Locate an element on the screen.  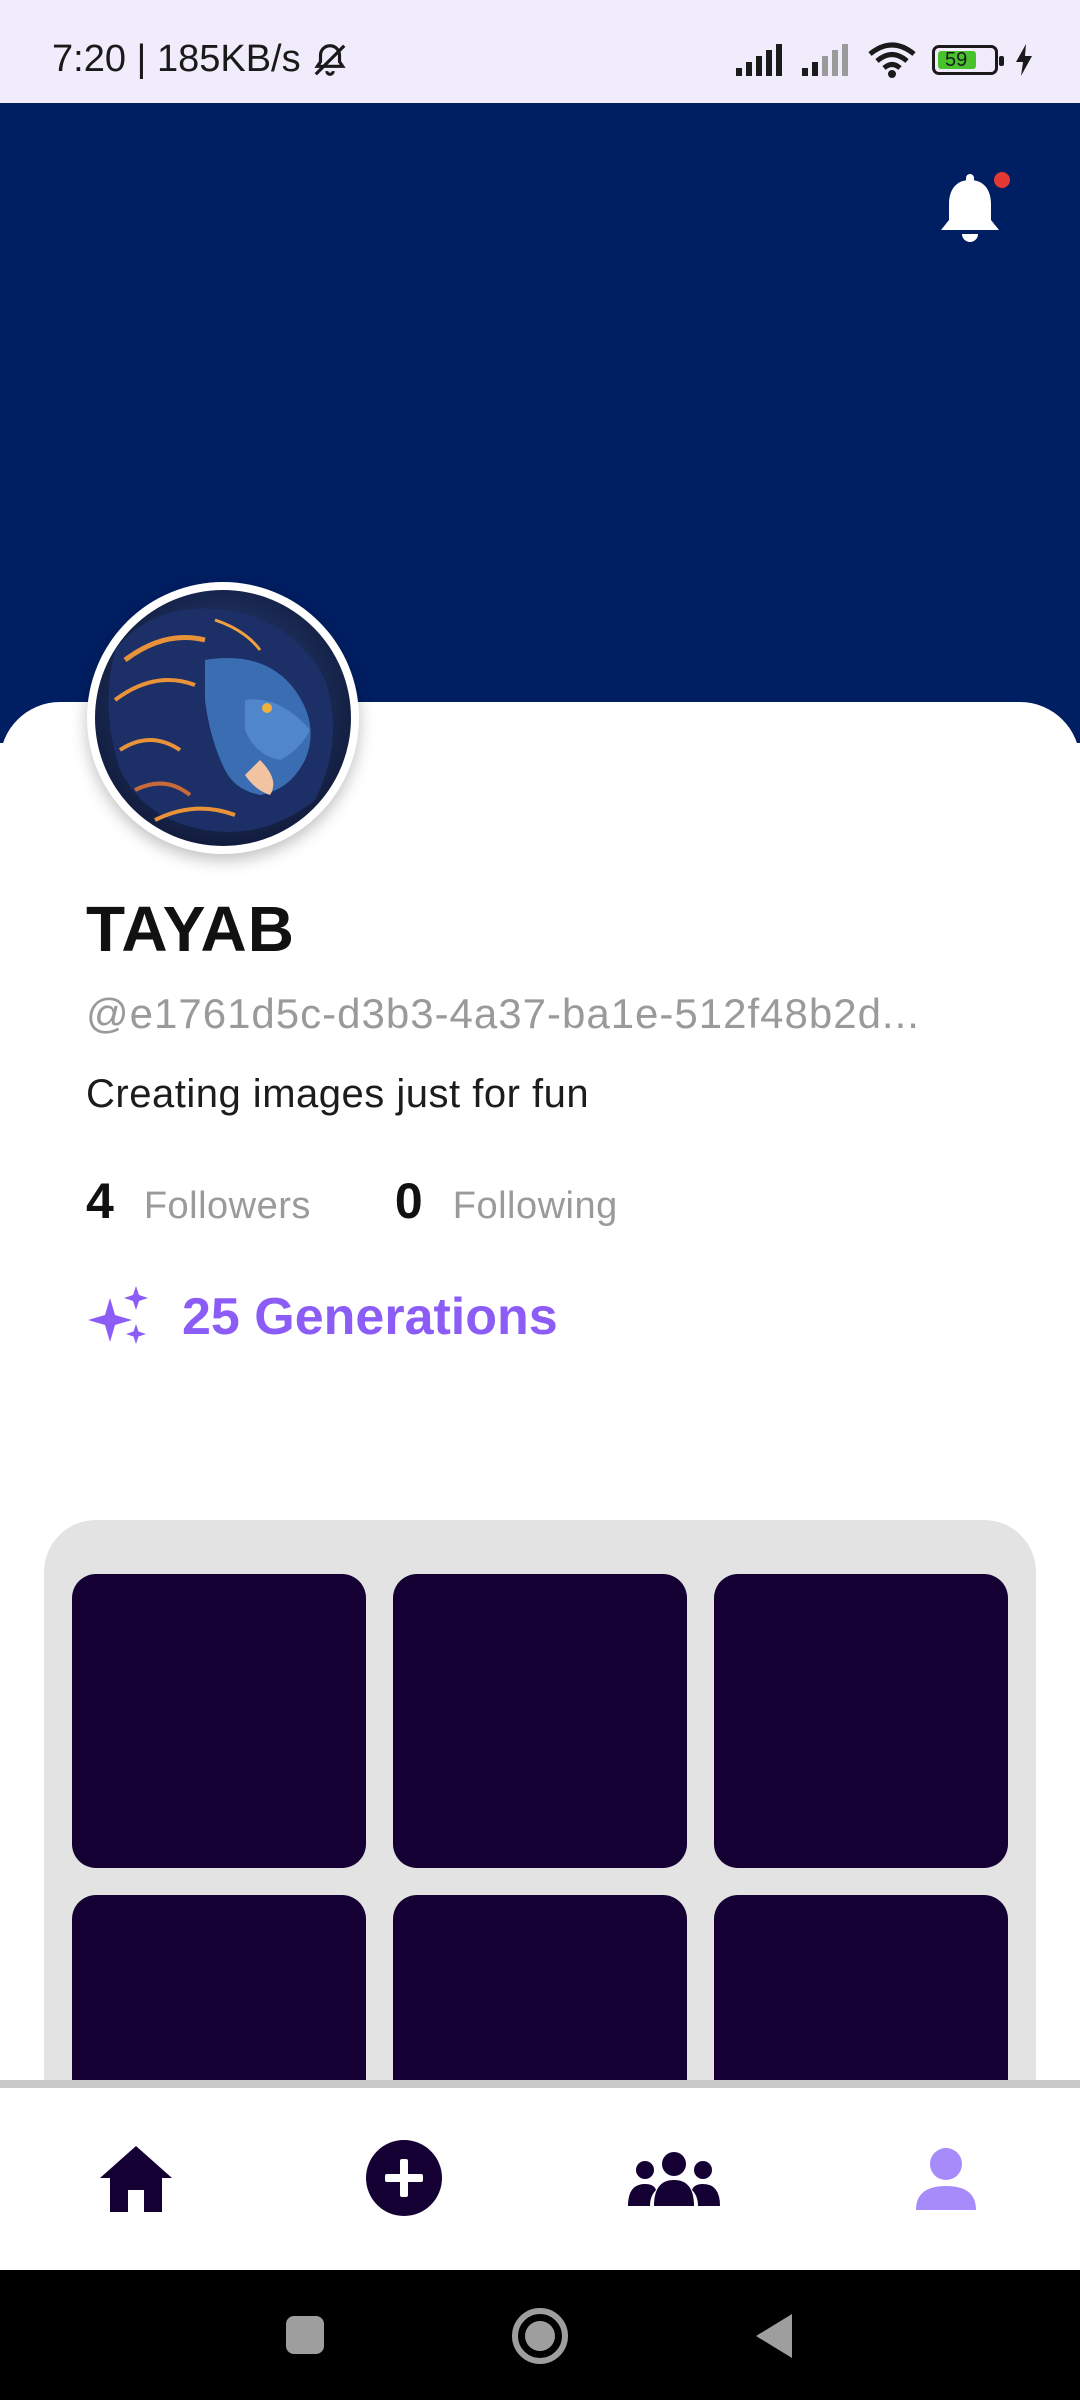
status-bar: 7:20 | 185KB/s 59 is located at coordinates (540, 51).